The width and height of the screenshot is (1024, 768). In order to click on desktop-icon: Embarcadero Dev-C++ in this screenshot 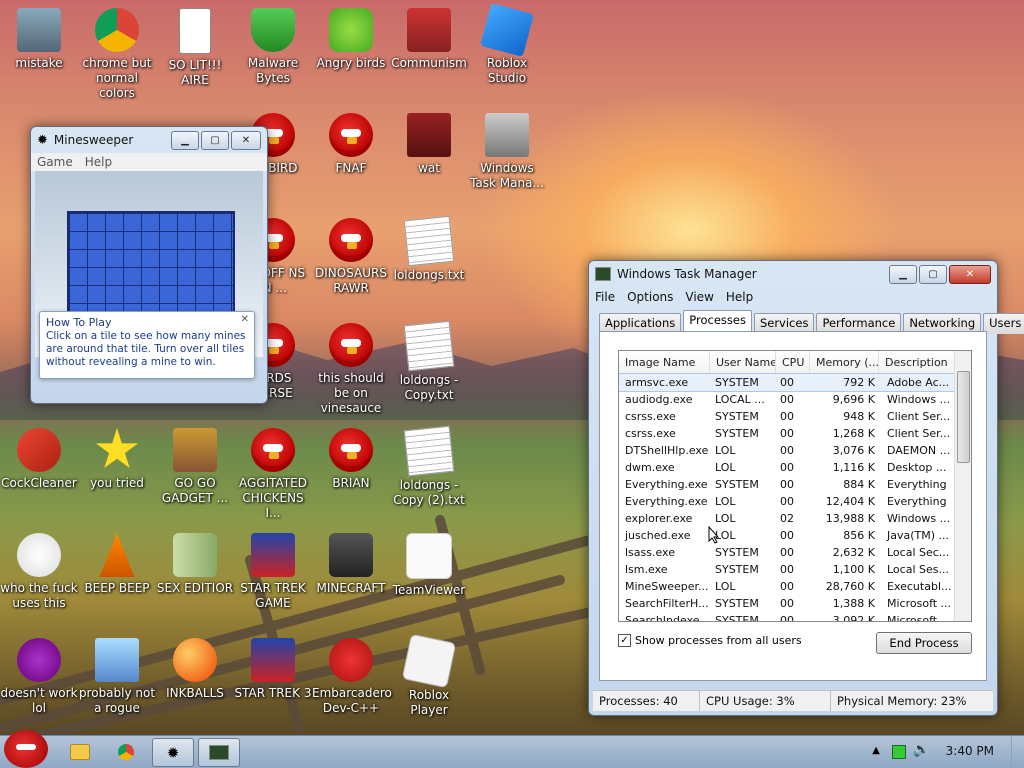, I will do `click(352, 677)`.